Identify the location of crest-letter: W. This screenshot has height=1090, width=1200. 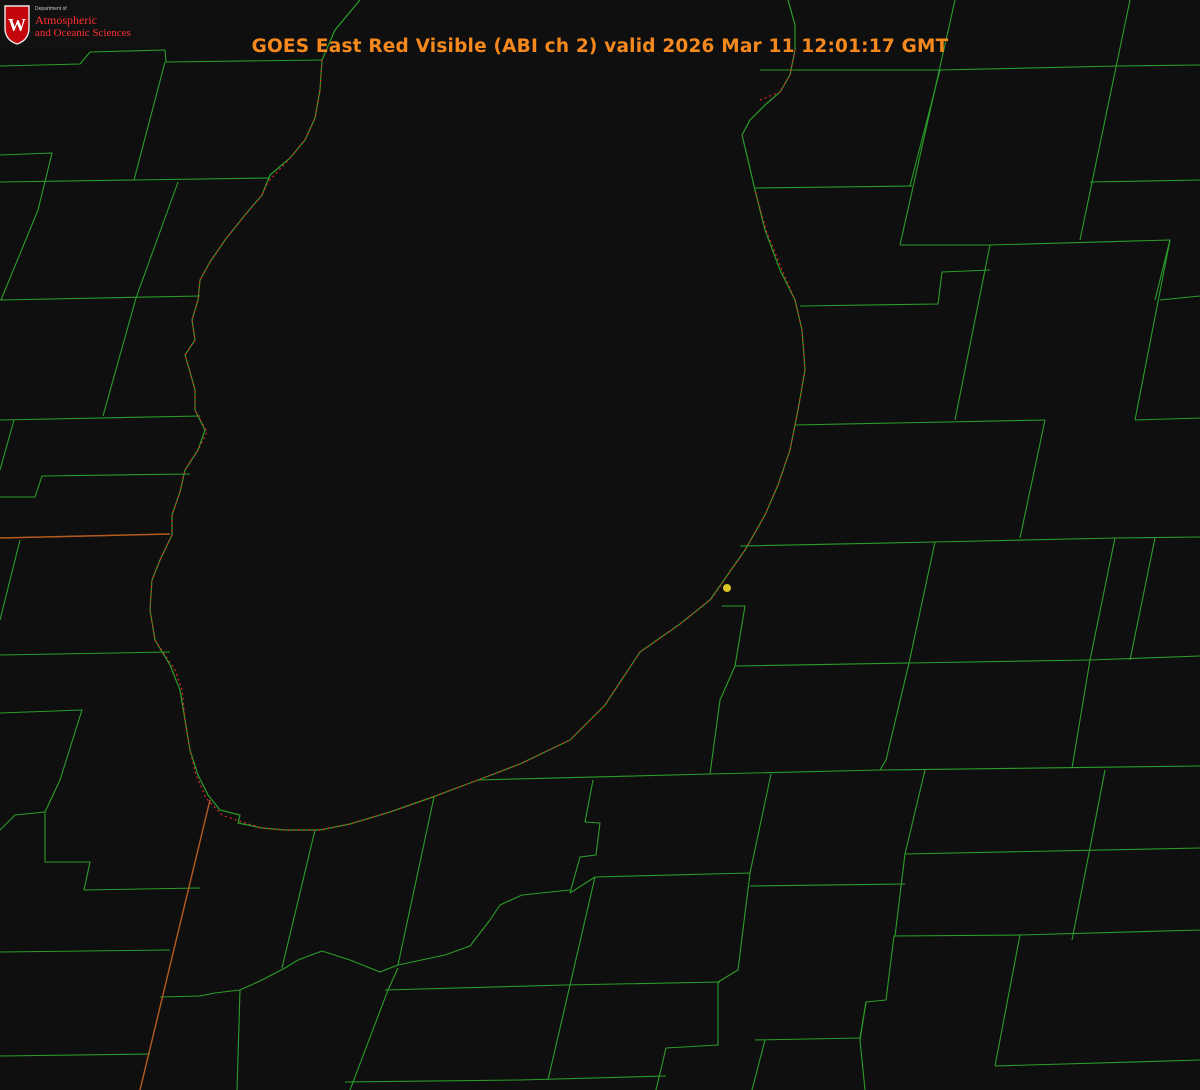
(17, 25).